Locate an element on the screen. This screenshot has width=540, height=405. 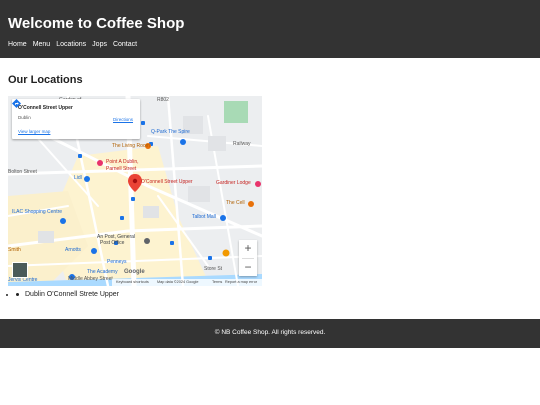
zoom-out-button: − is located at coordinates (248, 267).